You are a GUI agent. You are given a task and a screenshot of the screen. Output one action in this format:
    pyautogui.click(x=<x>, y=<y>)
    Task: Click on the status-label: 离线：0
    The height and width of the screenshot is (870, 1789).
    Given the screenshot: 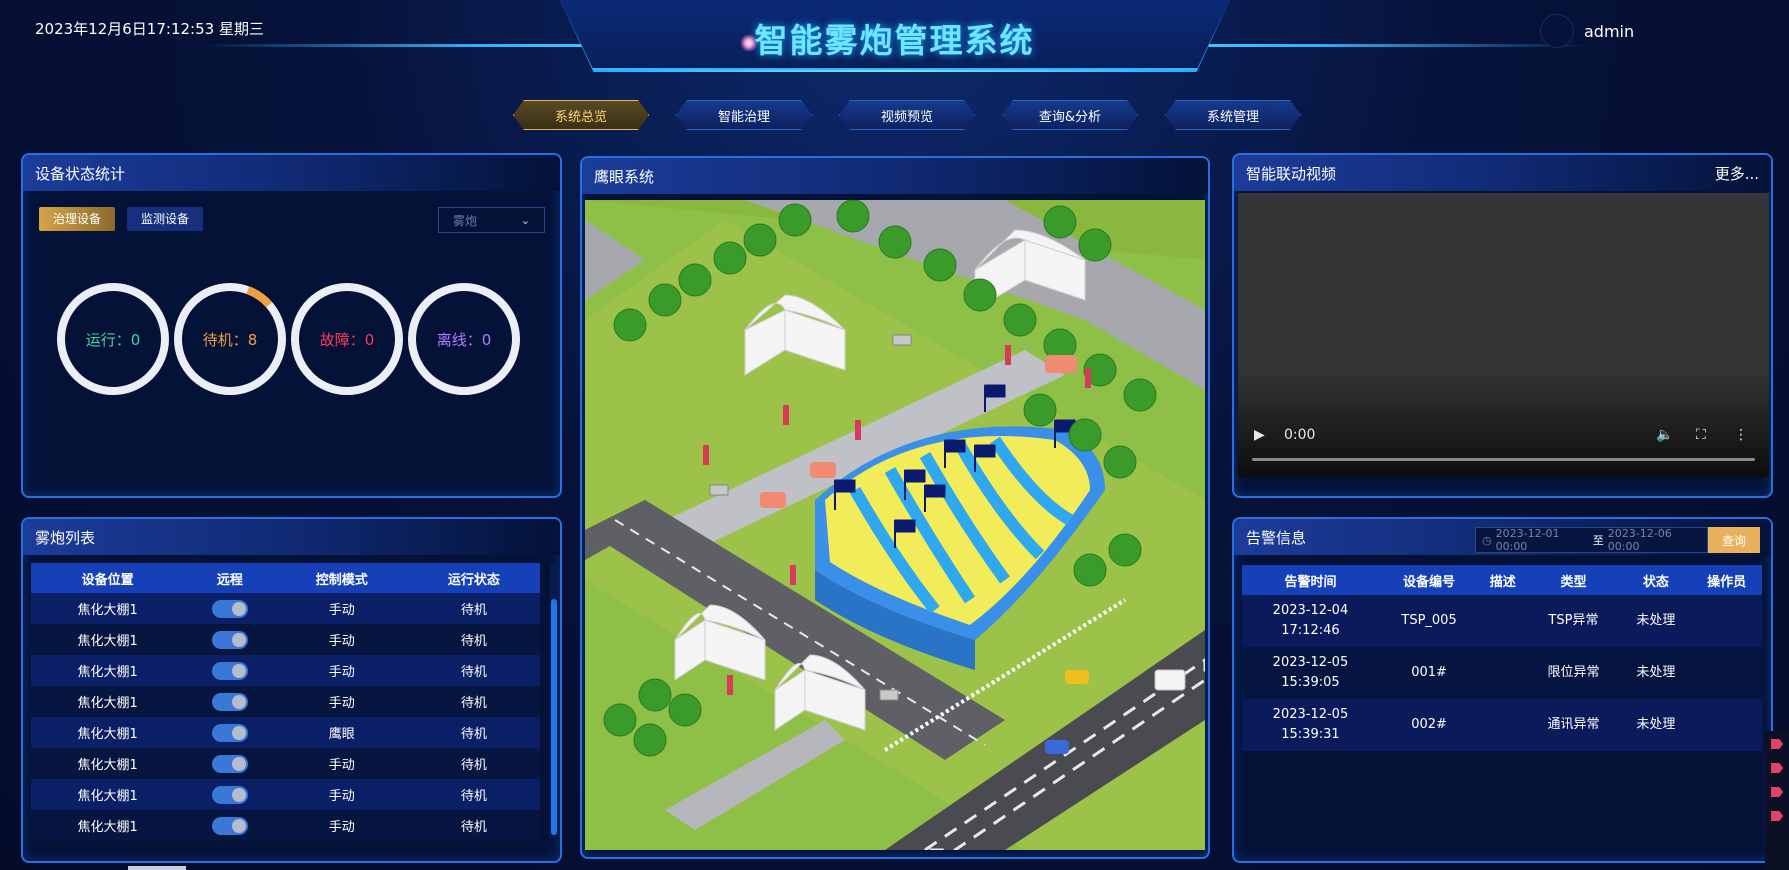 What is the action you would take?
    pyautogui.click(x=464, y=339)
    